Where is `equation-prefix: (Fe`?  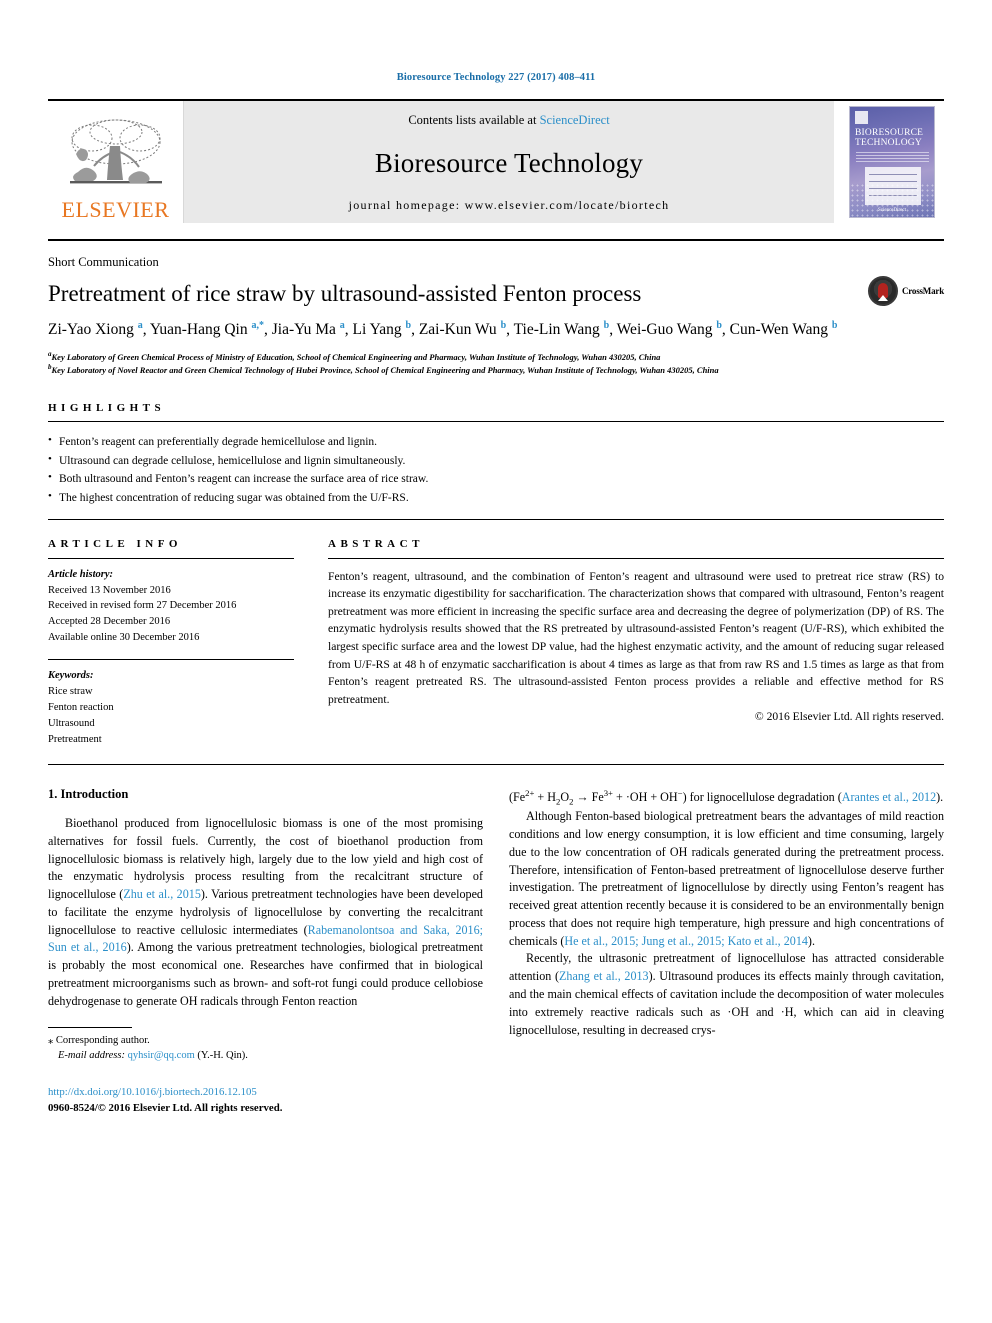
equation-prefix: (Fe is located at coordinates (517, 797).